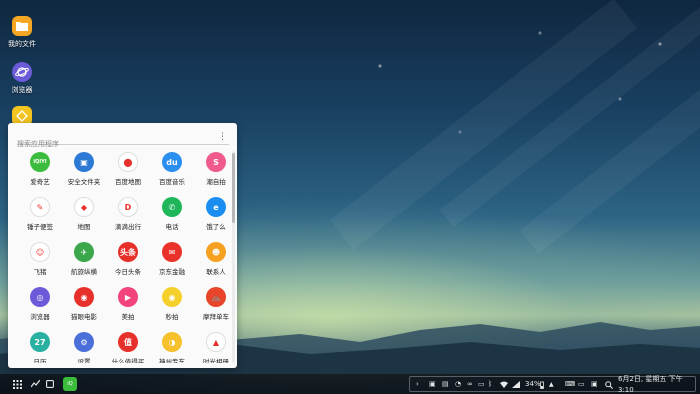  Describe the element at coordinates (40, 304) in the screenshot. I see `app-tile: ◎ 浏览器` at that location.